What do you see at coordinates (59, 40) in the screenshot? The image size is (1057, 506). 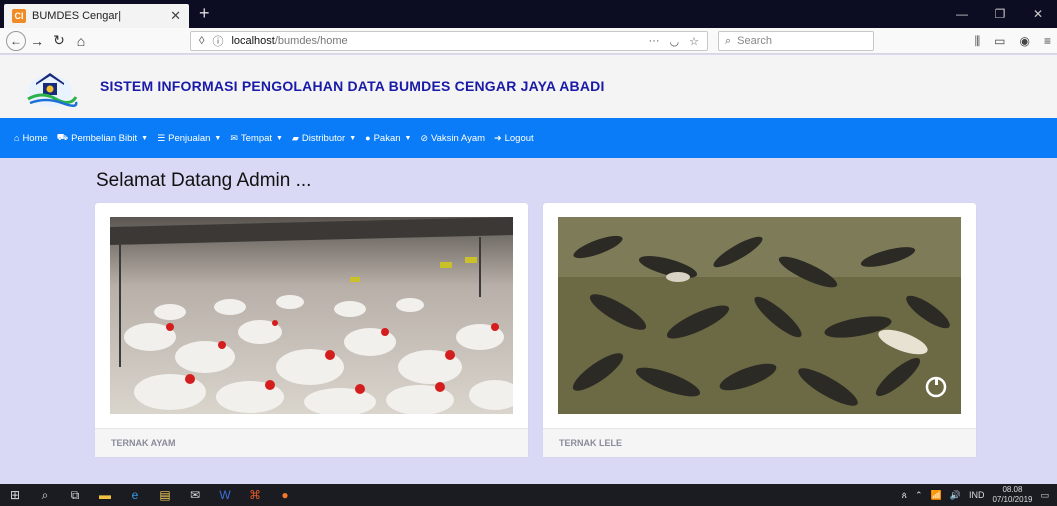 I see `reload-icon: ↻` at bounding box center [59, 40].